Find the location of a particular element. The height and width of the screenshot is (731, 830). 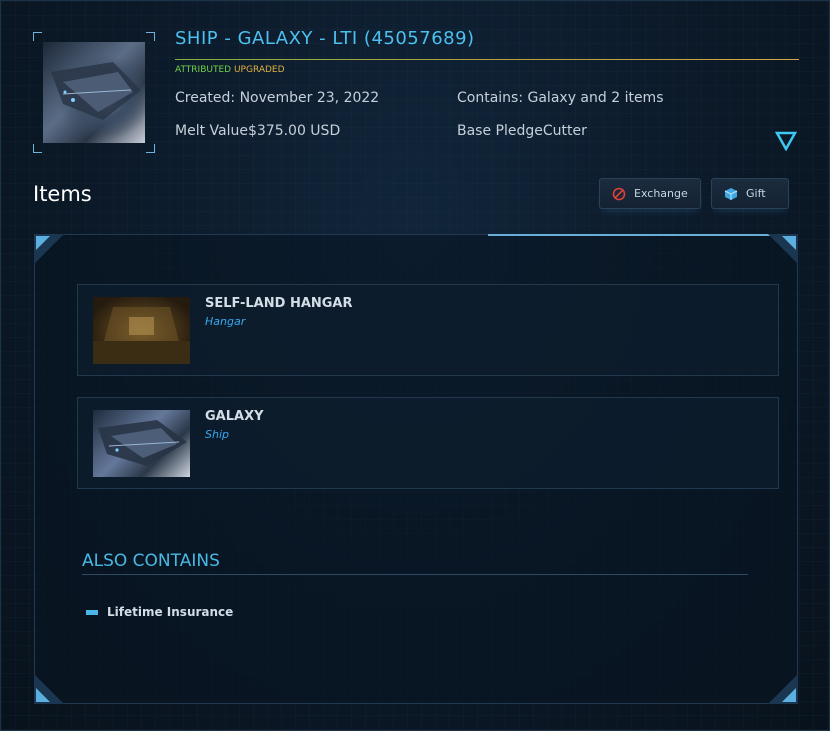

no-entry-icon is located at coordinates (619, 194).